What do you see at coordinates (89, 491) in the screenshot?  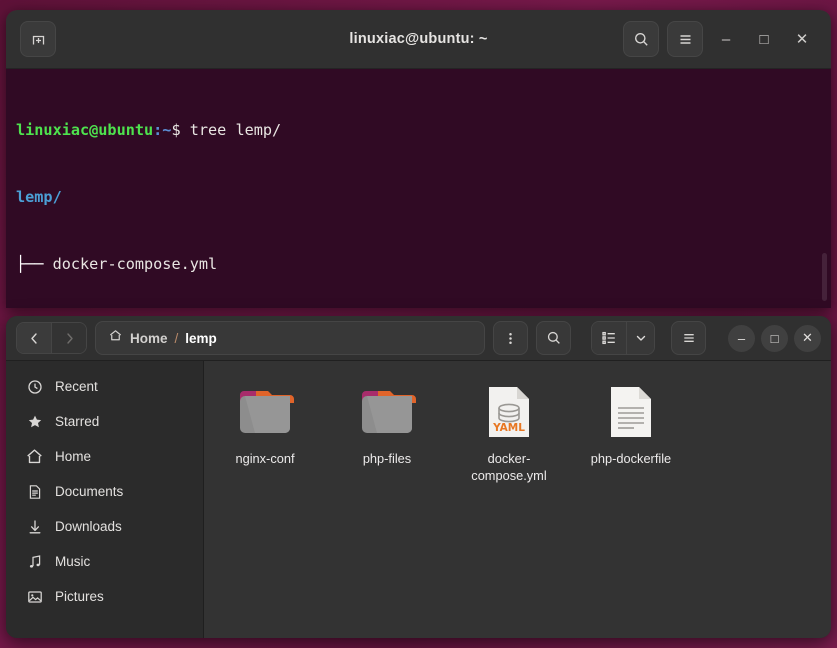 I see `sidebar-item-label: Documents` at bounding box center [89, 491].